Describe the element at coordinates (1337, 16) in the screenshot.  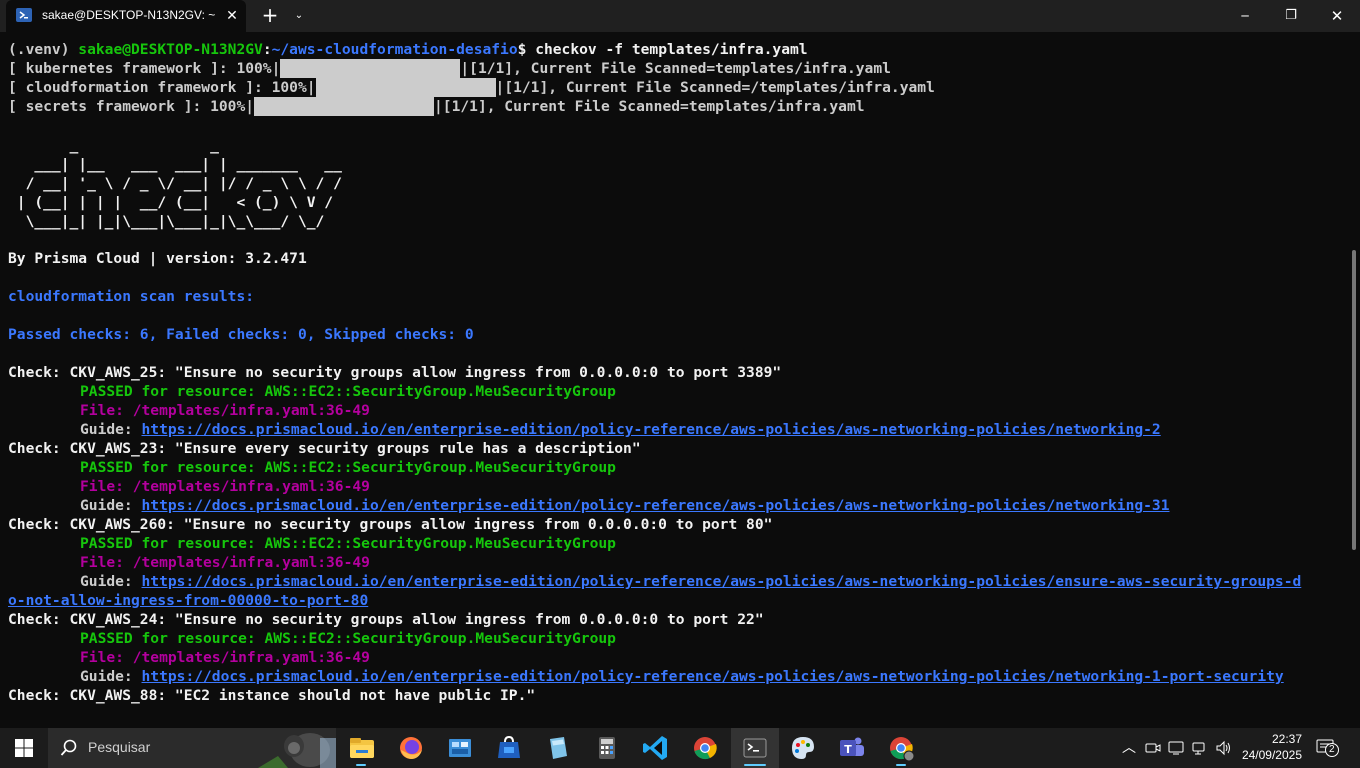
I see `close-window-button: ✕` at that location.